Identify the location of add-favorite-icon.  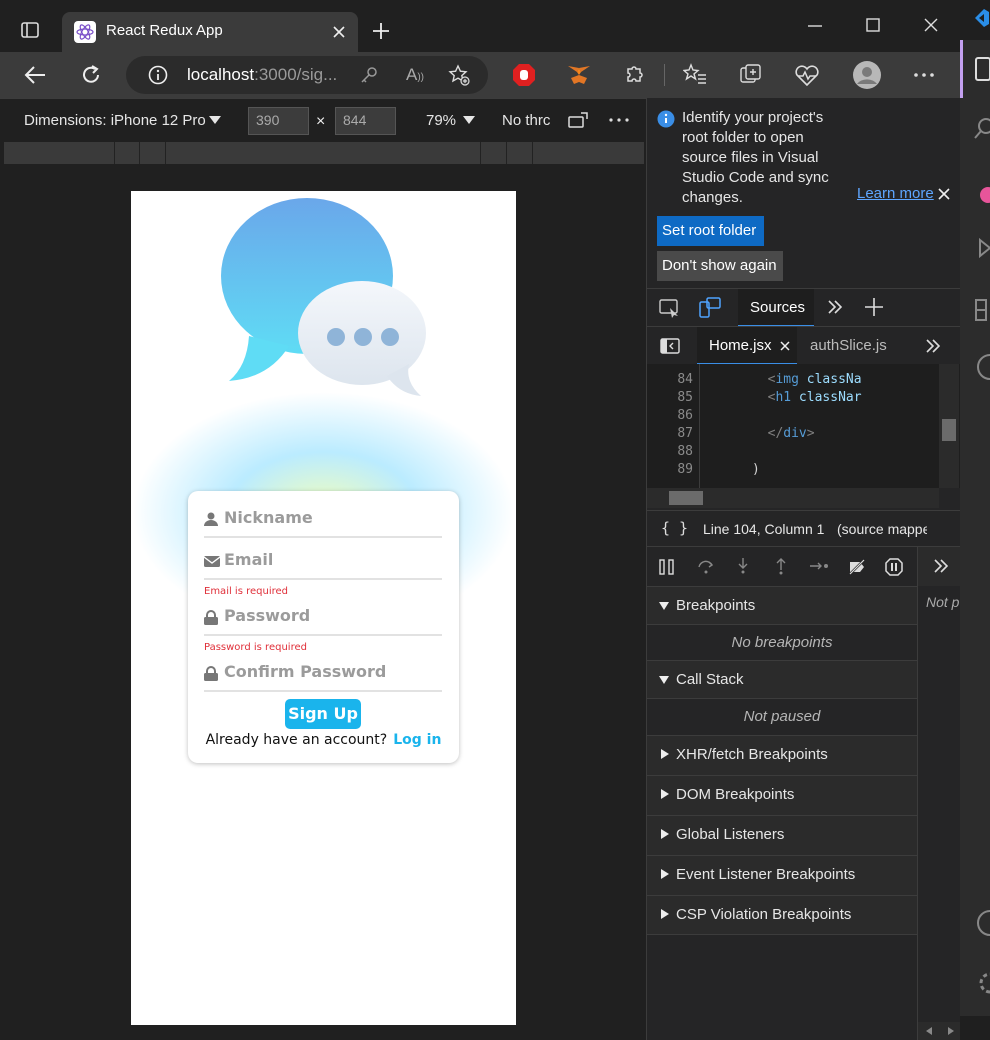
(459, 75).